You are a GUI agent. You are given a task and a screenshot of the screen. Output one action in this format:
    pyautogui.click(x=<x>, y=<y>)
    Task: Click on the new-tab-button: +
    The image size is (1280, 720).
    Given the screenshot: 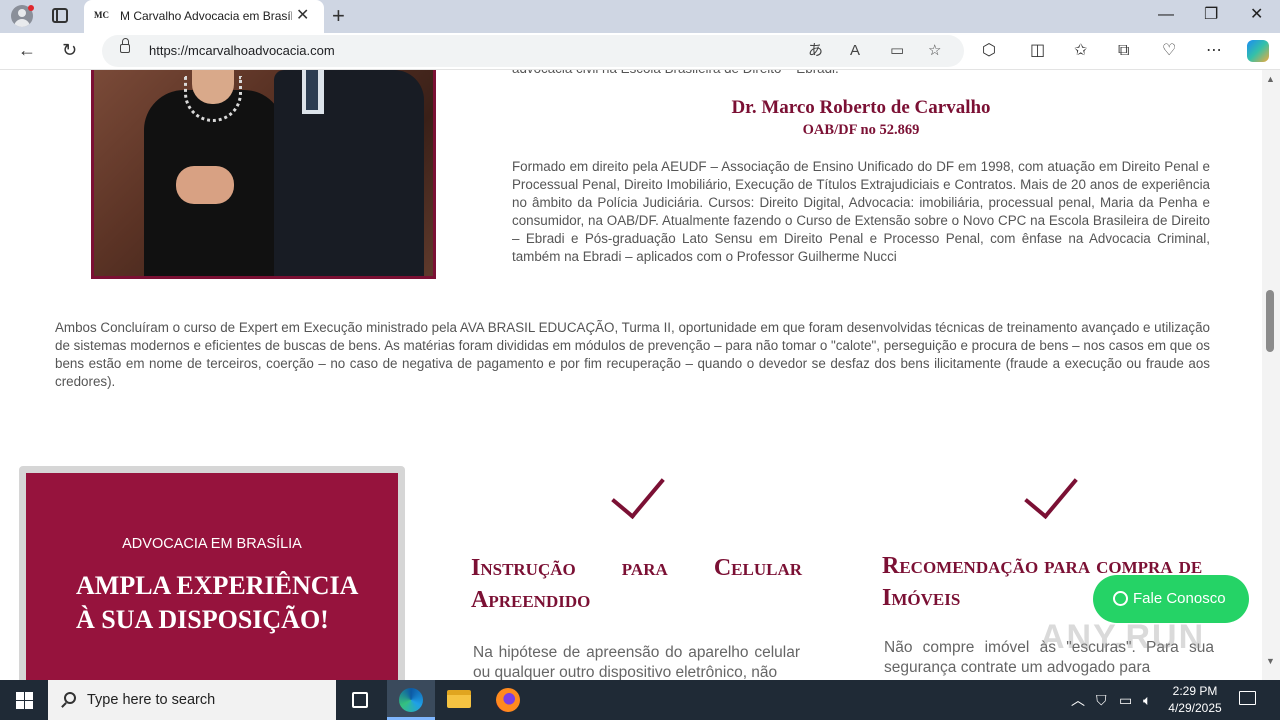 What is the action you would take?
    pyautogui.click(x=338, y=16)
    